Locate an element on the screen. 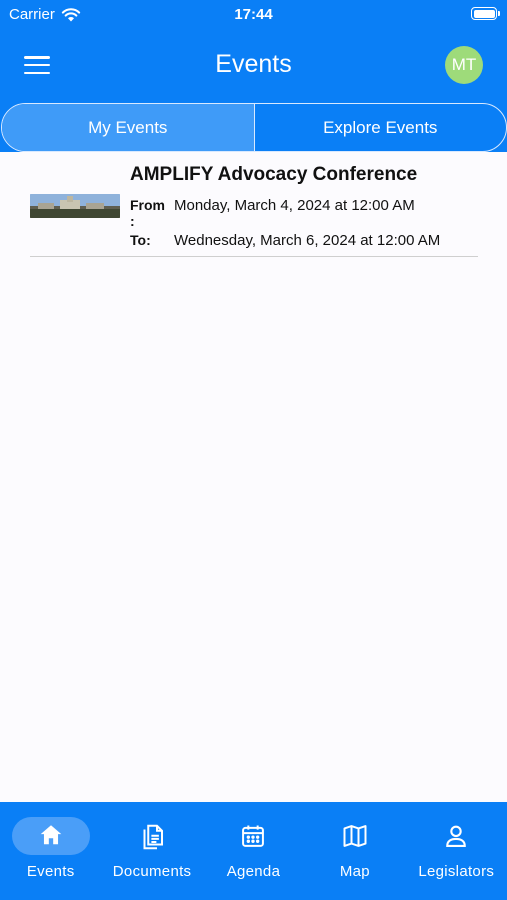 This screenshot has height=900, width=507. page-title: Events is located at coordinates (253, 64).